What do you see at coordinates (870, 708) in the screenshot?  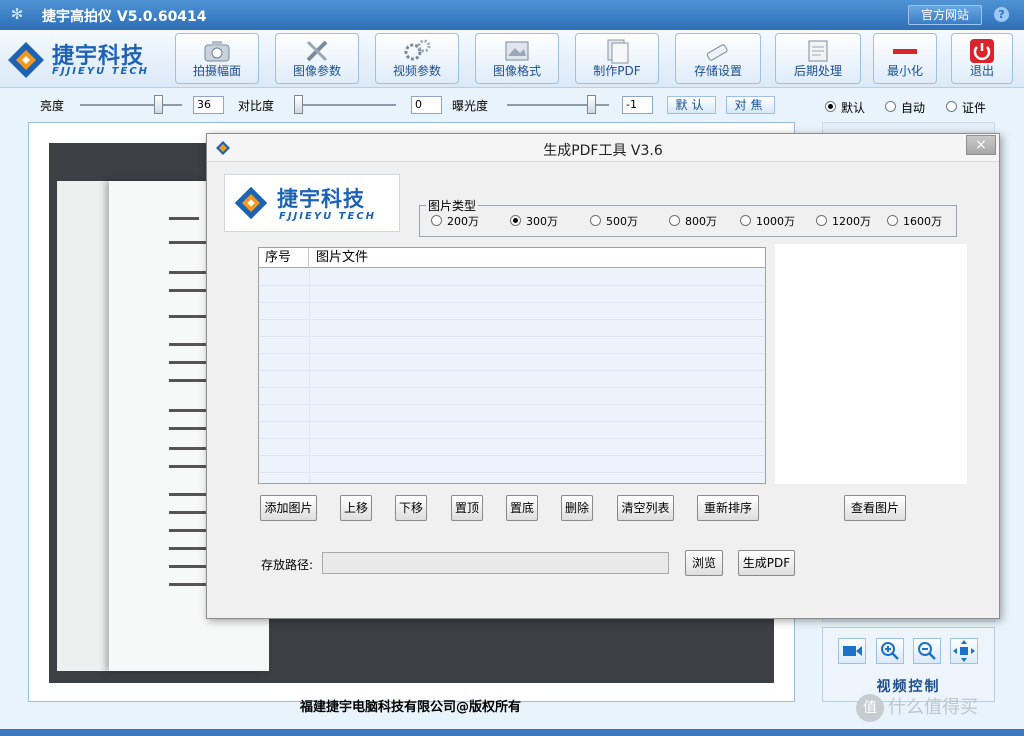 I see `watermark-logo-icon: 值` at bounding box center [870, 708].